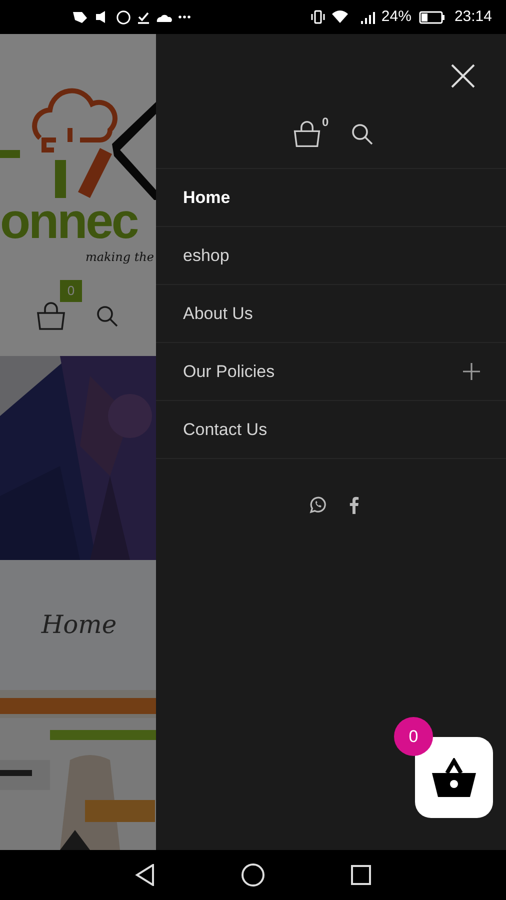  Describe the element at coordinates (69, 221) in the screenshot. I see `logo-text: onnec` at that location.